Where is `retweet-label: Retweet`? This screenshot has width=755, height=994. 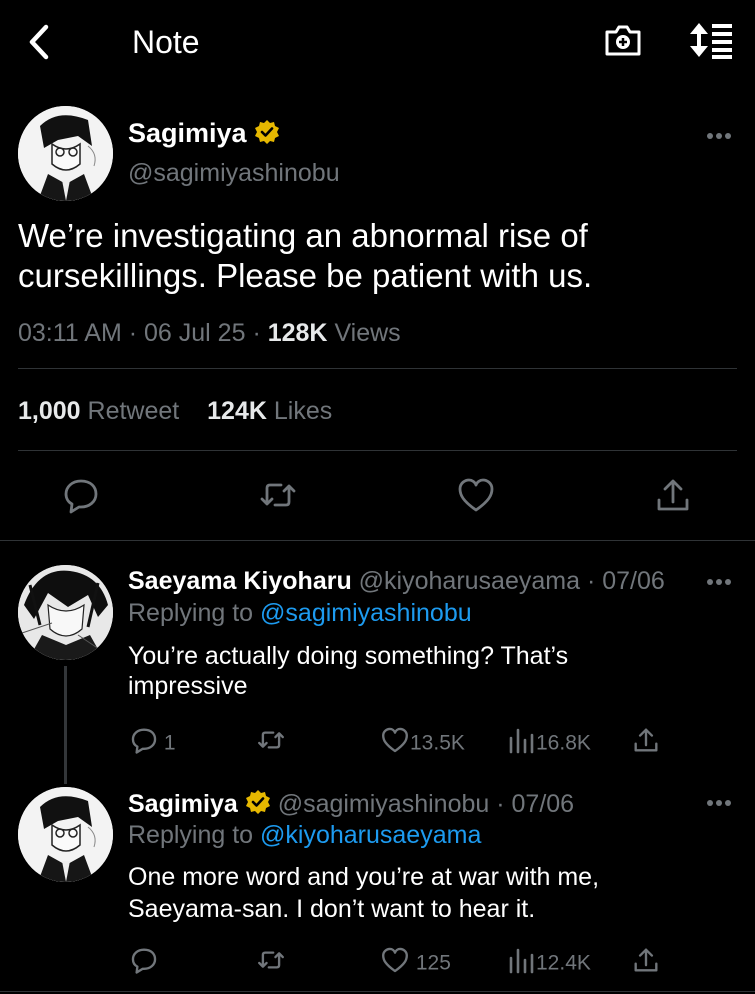 retweet-label: Retweet is located at coordinates (134, 411).